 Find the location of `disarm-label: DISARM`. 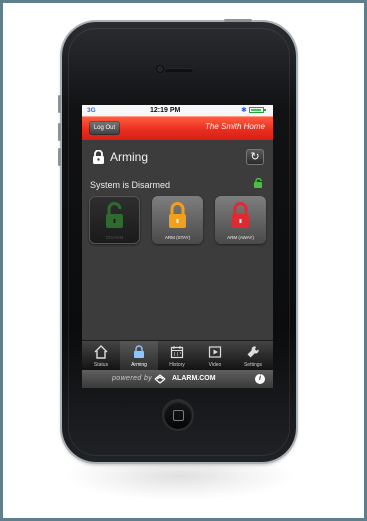

disarm-label: DISARM is located at coordinates (114, 237).